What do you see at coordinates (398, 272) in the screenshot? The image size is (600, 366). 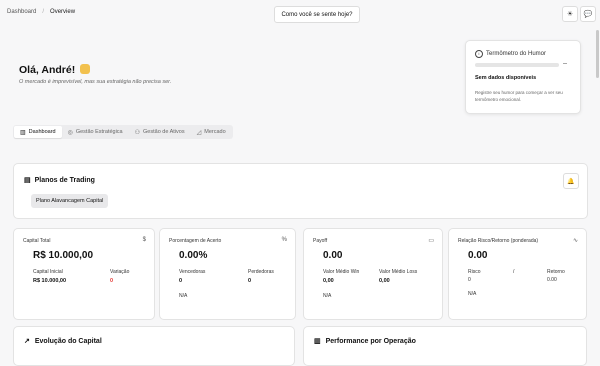 I see `avg-loss-label: Valor Médio Loss` at bounding box center [398, 272].